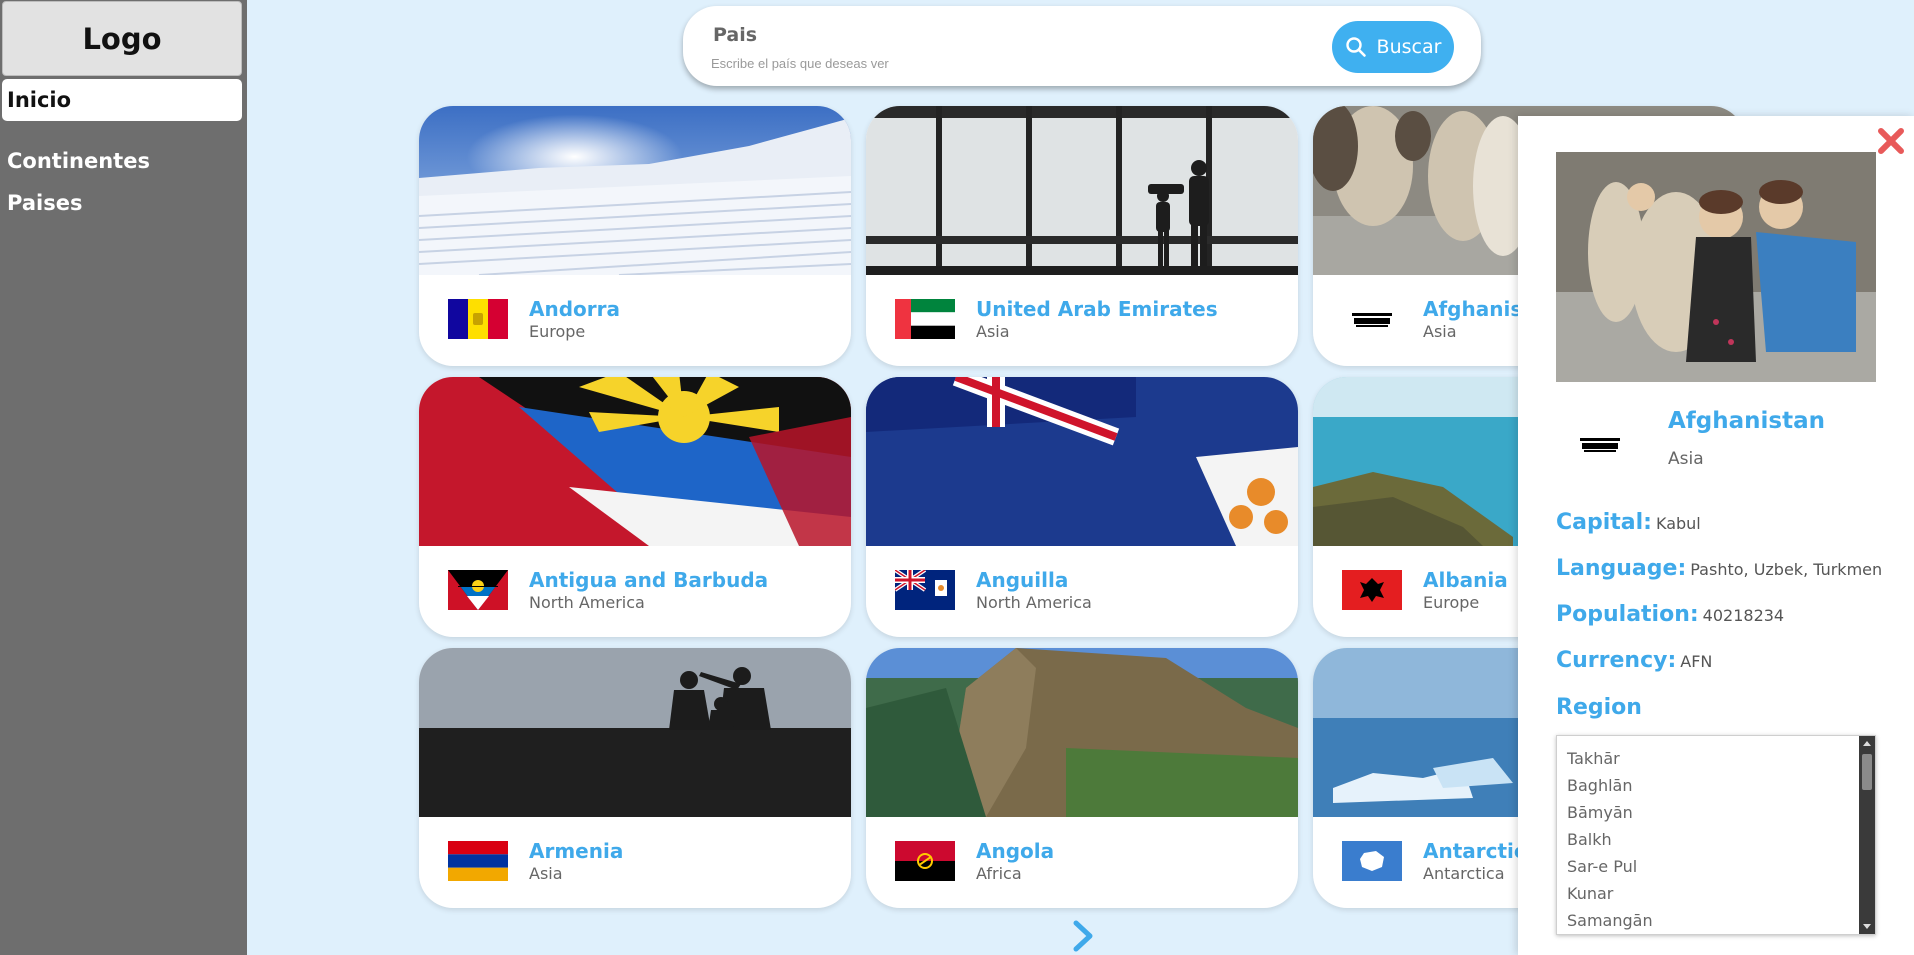  Describe the element at coordinates (1621, 568) in the screenshot. I see `language-label: Language:` at that location.